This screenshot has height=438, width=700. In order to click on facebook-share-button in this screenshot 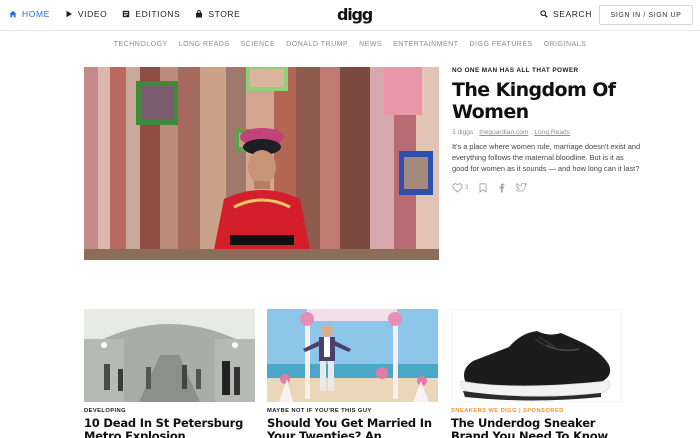, I will do `click(501, 188)`.